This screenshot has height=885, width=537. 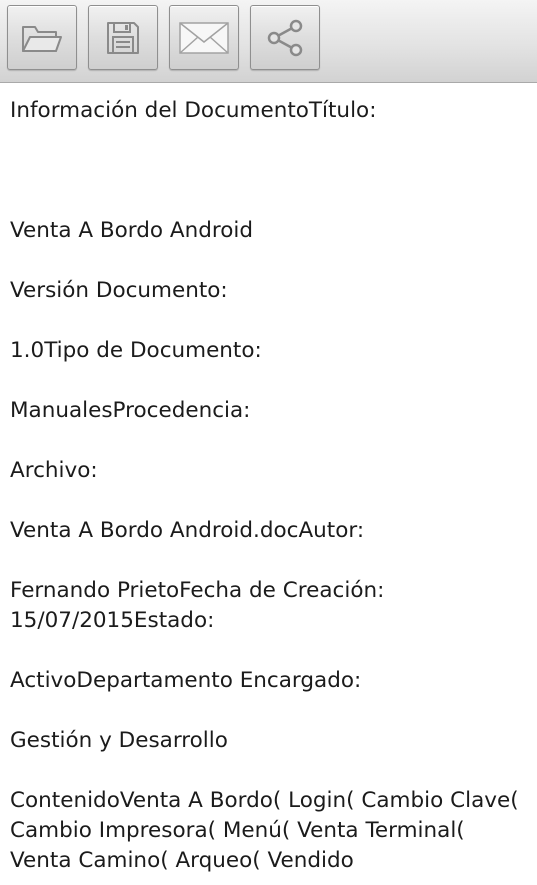 What do you see at coordinates (186, 680) in the screenshot?
I see `document-status-department-line: ActivoDepartamento Encargado:` at bounding box center [186, 680].